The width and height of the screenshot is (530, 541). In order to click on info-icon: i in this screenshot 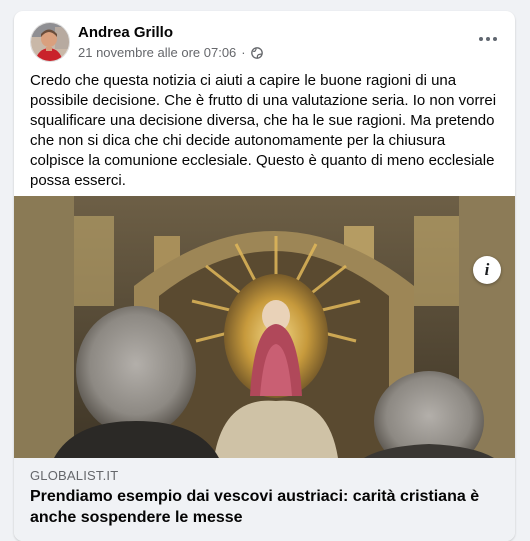, I will do `click(487, 270)`.